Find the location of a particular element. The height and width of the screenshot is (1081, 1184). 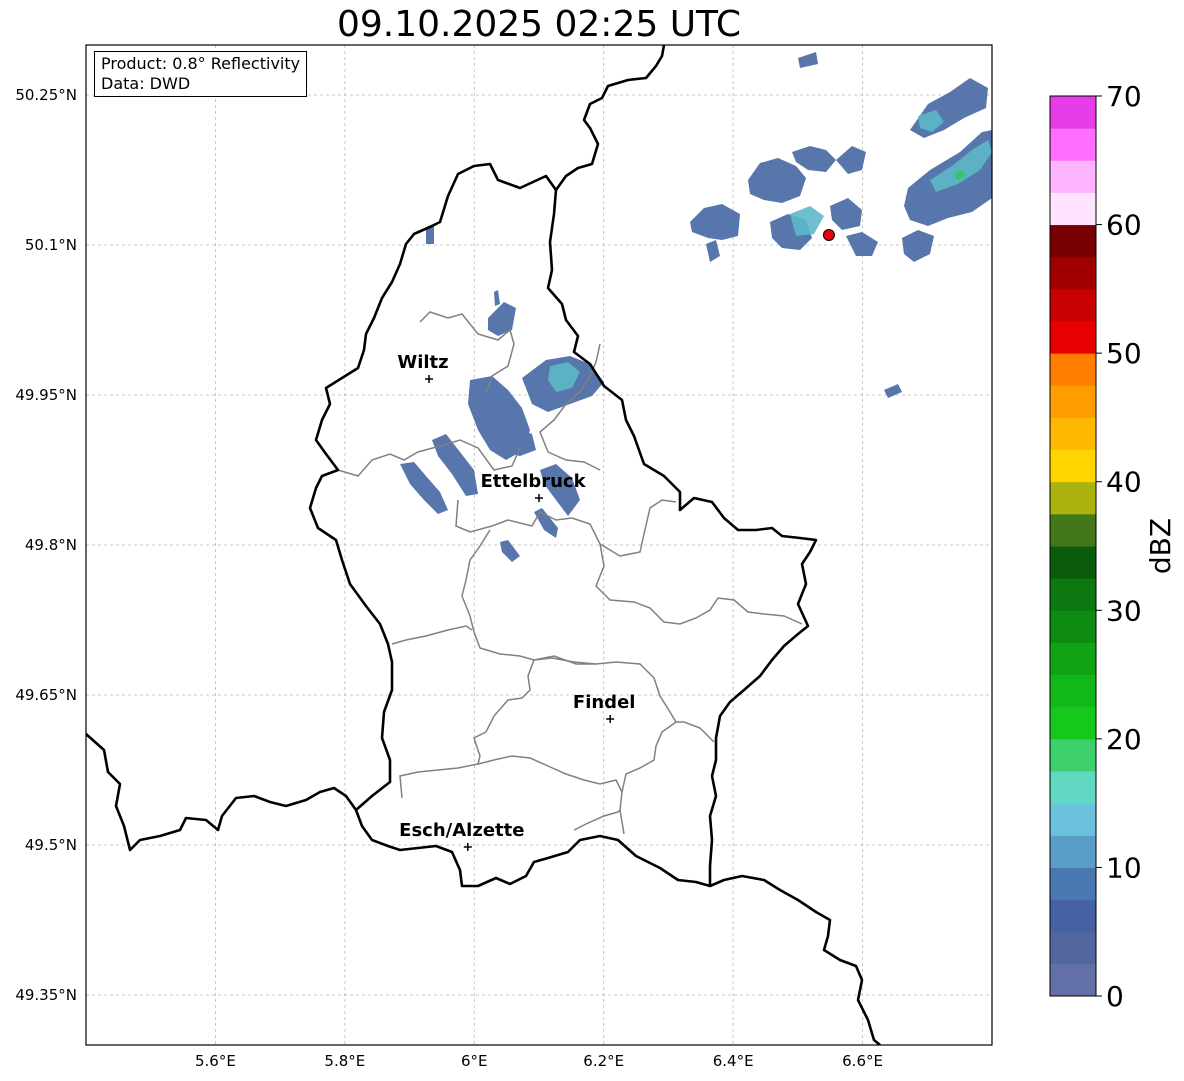

colorbar-tick-label: 10 is located at coordinates (1124, 867).